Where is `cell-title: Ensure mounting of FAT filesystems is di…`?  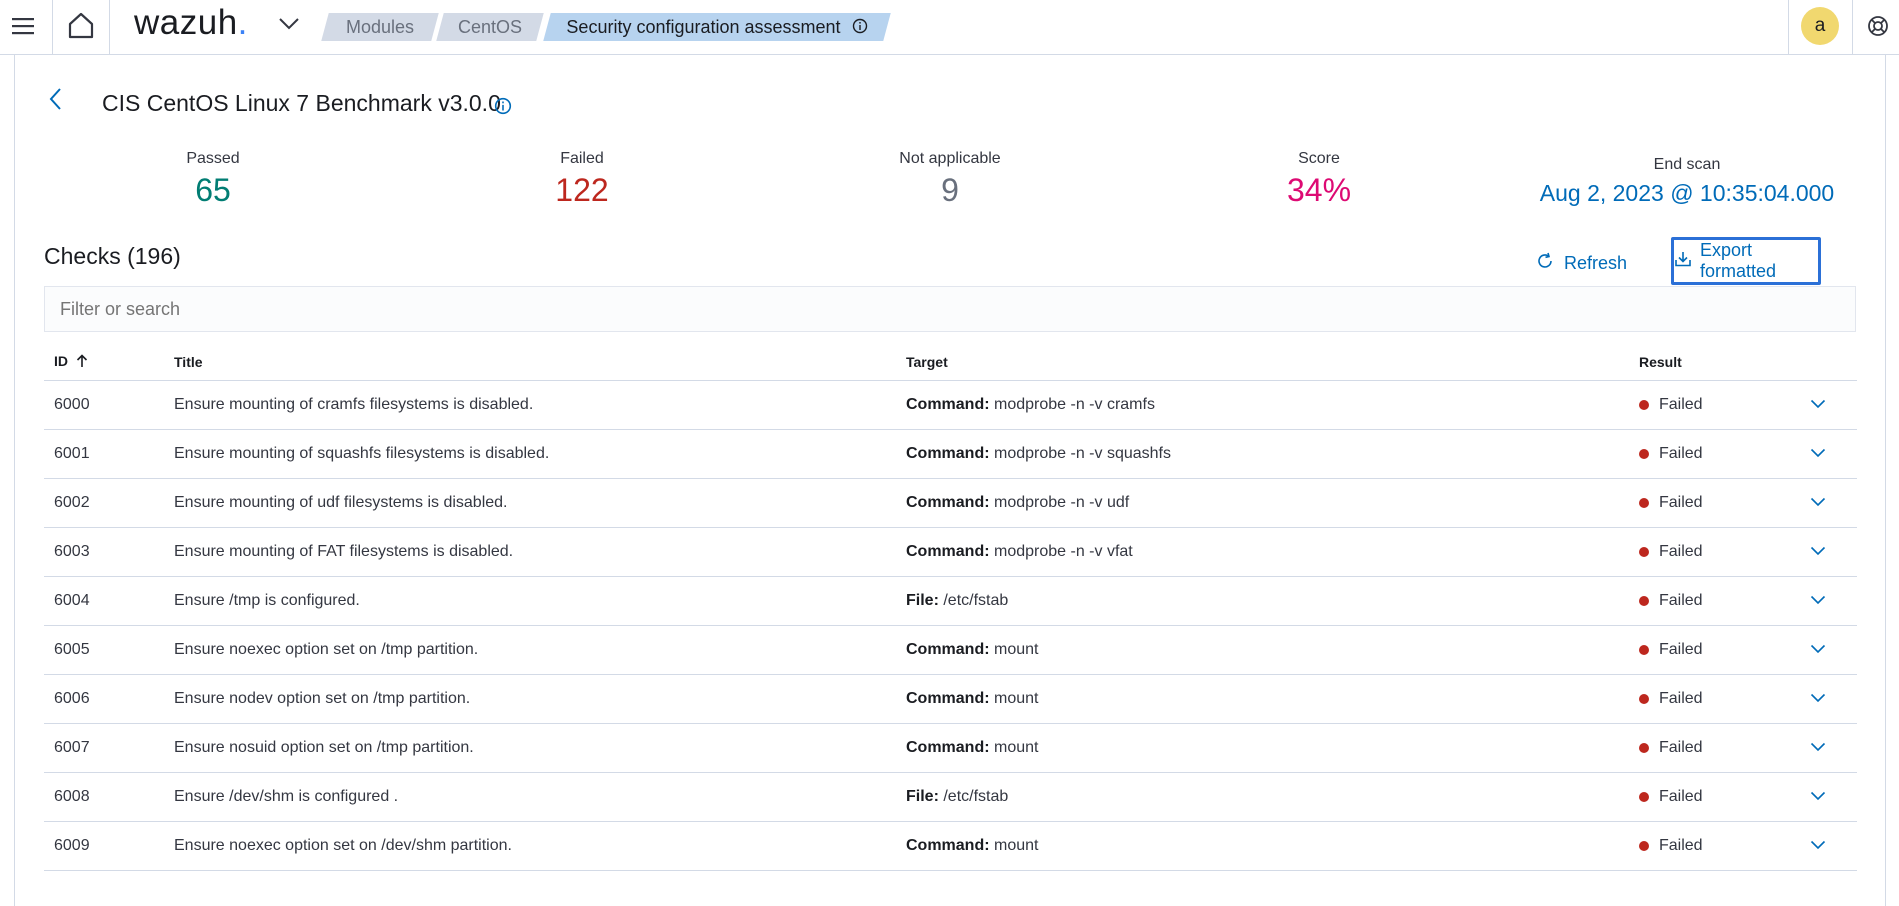
cell-title: Ensure mounting of FAT filesystems is di… is located at coordinates (530, 552).